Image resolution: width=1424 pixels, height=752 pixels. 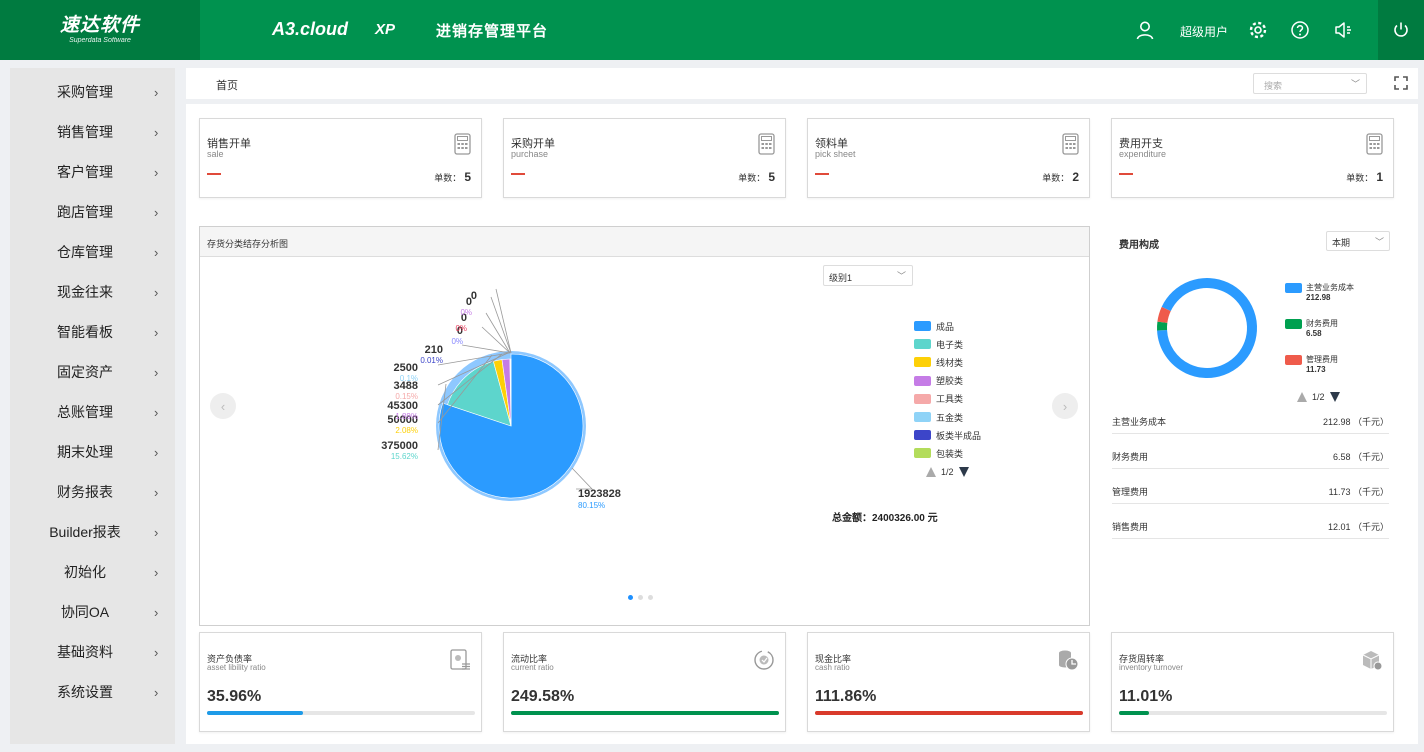 What do you see at coordinates (938, 344) in the screenshot?
I see `legend-item: 电子类` at bounding box center [938, 344].